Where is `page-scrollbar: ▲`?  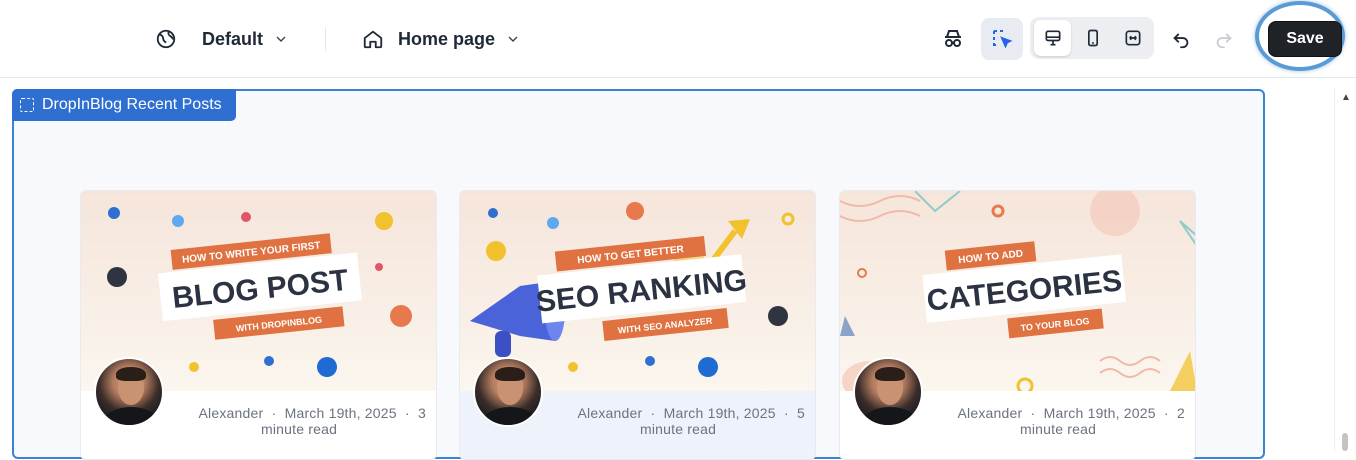
page-scrollbar: ▲ is located at coordinates (1345, 269).